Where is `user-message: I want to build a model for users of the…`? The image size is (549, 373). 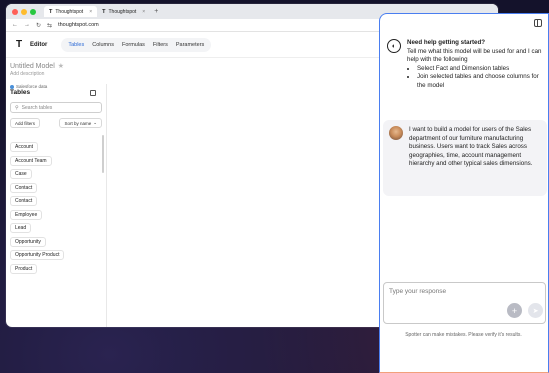 user-message: I want to build a model for users of the… is located at coordinates (465, 158).